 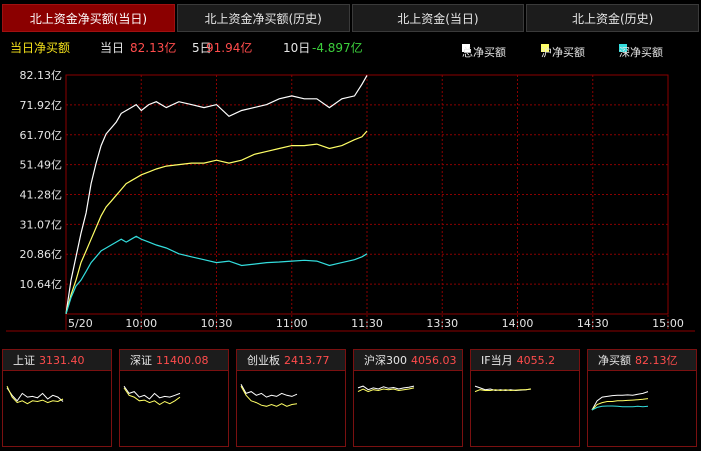 I want to click on panel-if-month: IF当月 4055.2, so click(x=525, y=398).